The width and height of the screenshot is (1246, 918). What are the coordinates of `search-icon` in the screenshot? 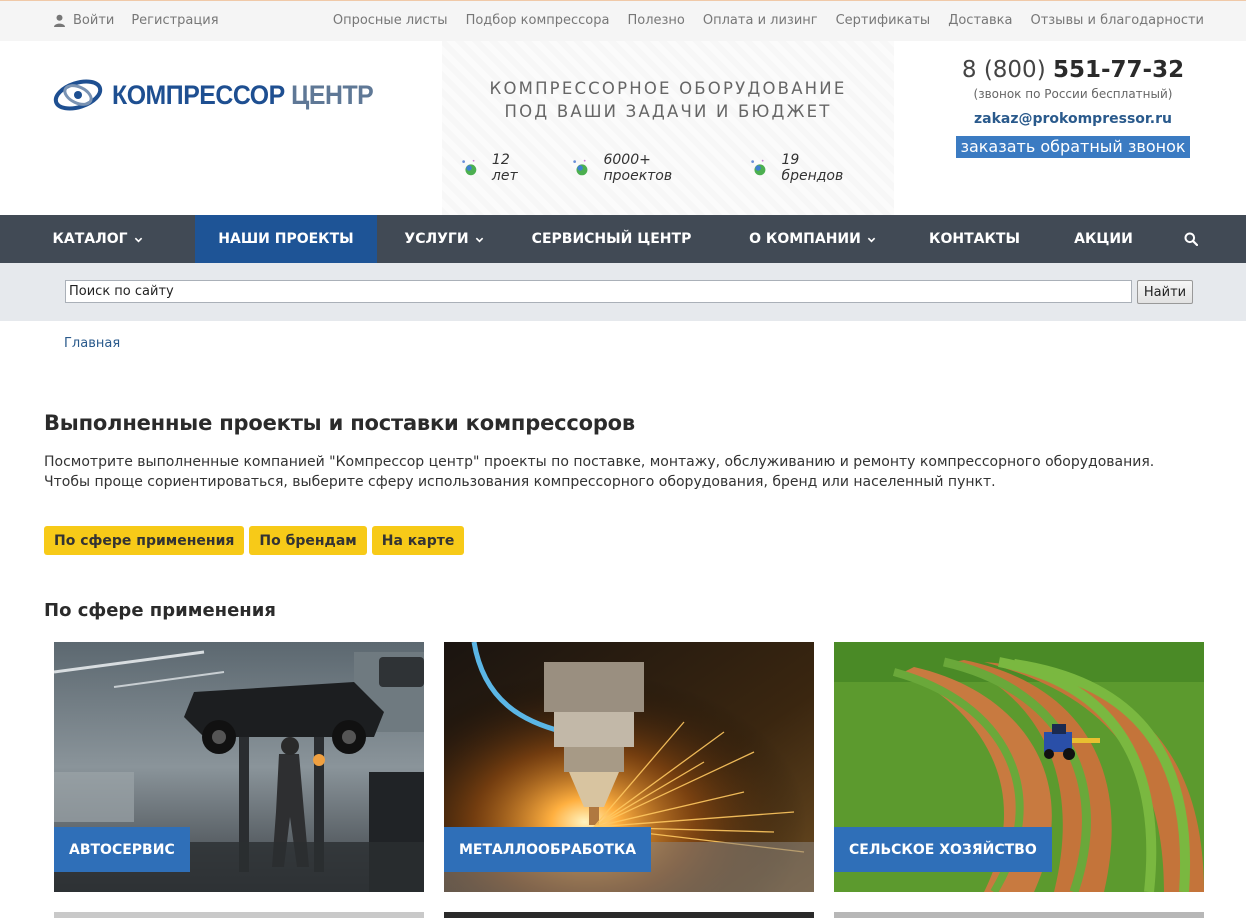 It's located at (1191, 239).